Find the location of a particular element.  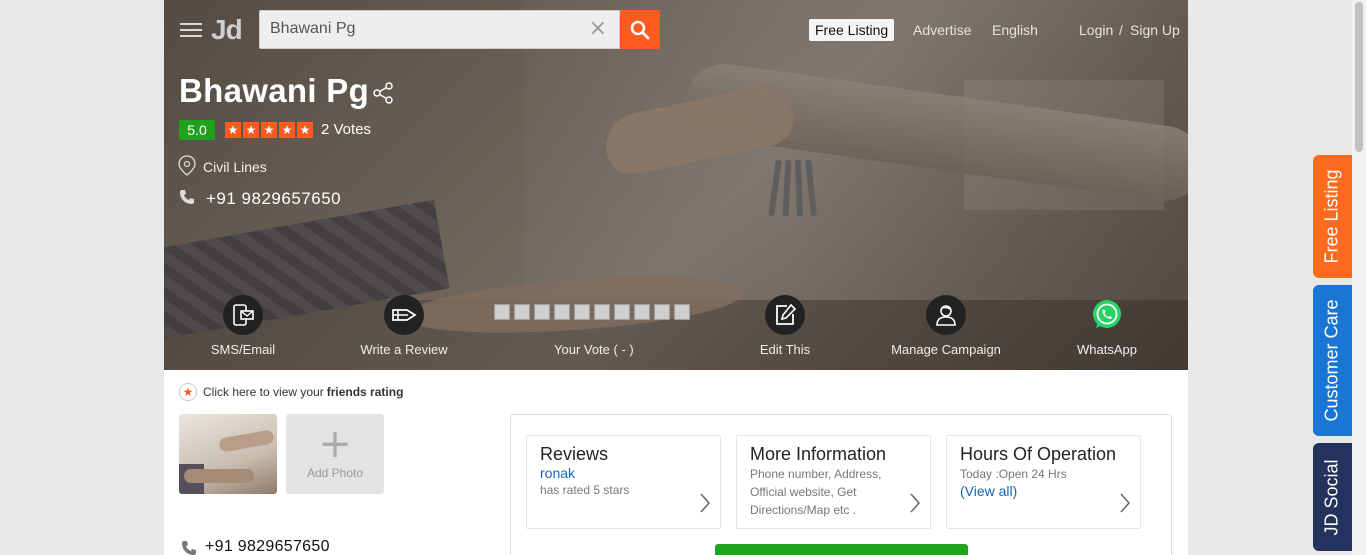

business-phone-secondary: +91 9829657650 is located at coordinates (267, 546).